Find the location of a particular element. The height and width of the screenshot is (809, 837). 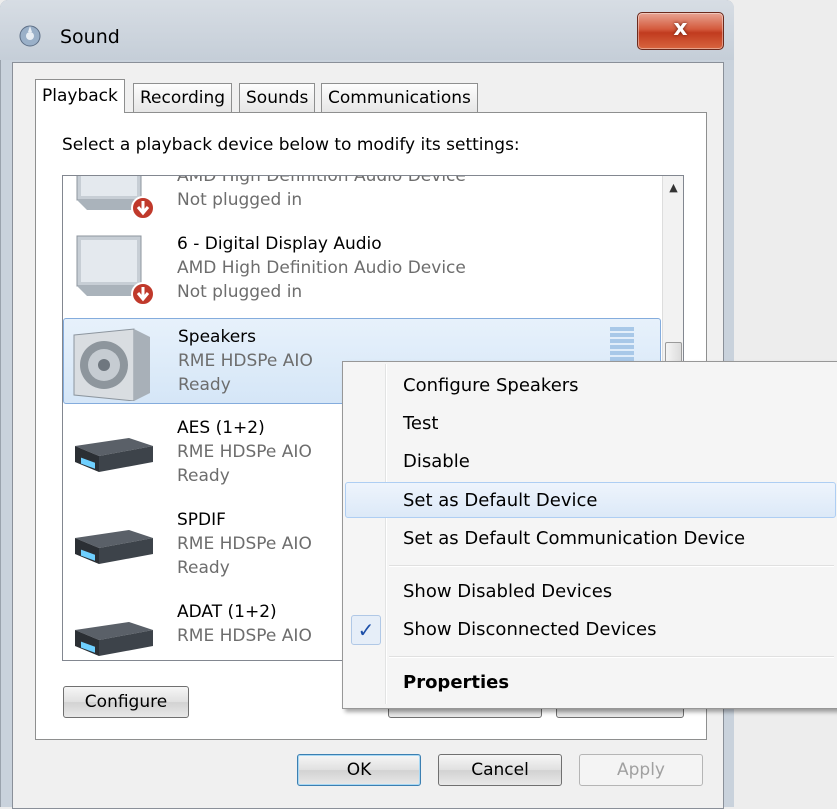

sound-app-icon is located at coordinates (30, 36).